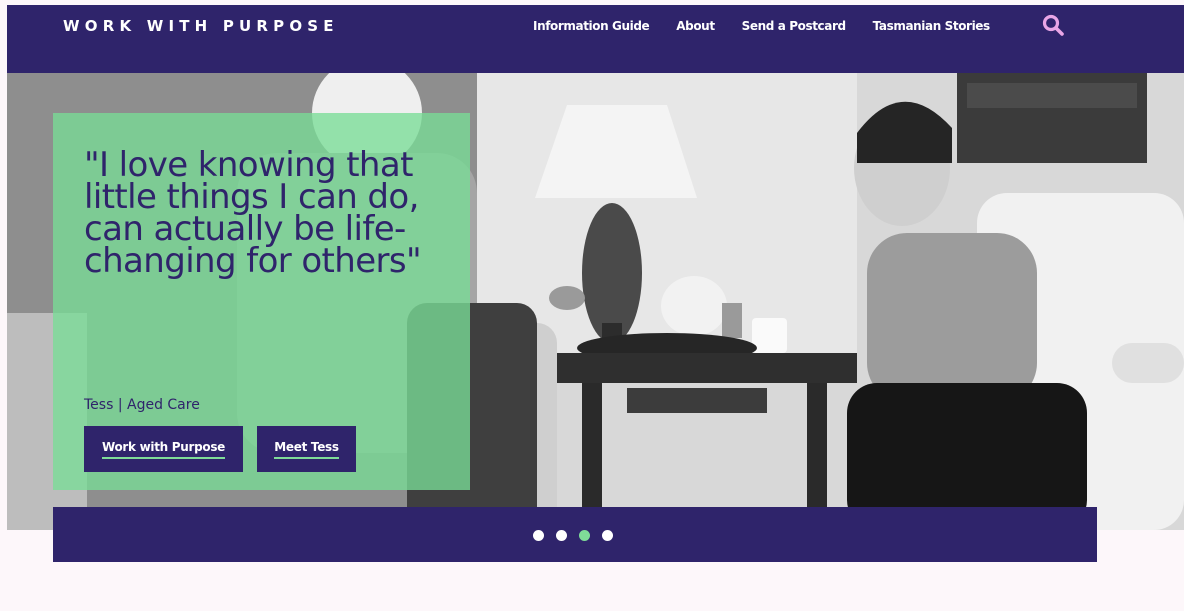  I want to click on nav-item-tasmanian-stories: Tasmanian Stories, so click(931, 26).